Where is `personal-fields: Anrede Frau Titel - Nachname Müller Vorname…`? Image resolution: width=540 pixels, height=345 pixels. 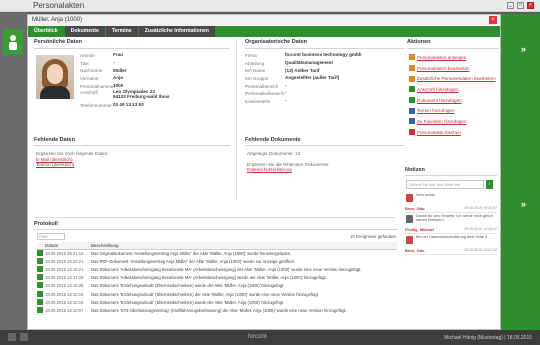
personal-fields: Anrede Frau Titel - Nachname Müller Vorname… is located at coordinates (155, 81).